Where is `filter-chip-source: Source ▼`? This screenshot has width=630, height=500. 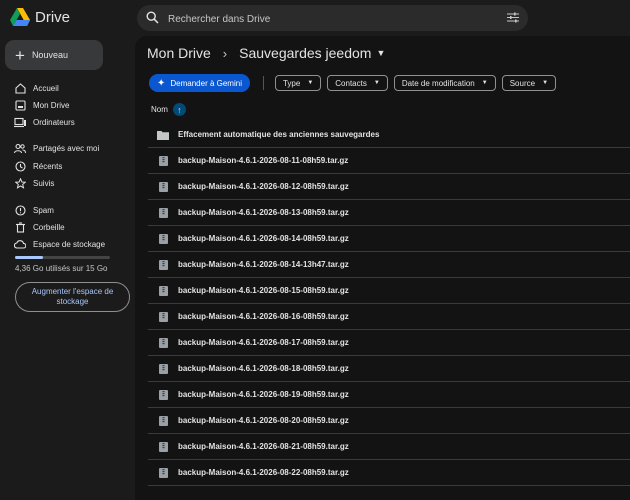
filter-chip-source: Source ▼ is located at coordinates (529, 83).